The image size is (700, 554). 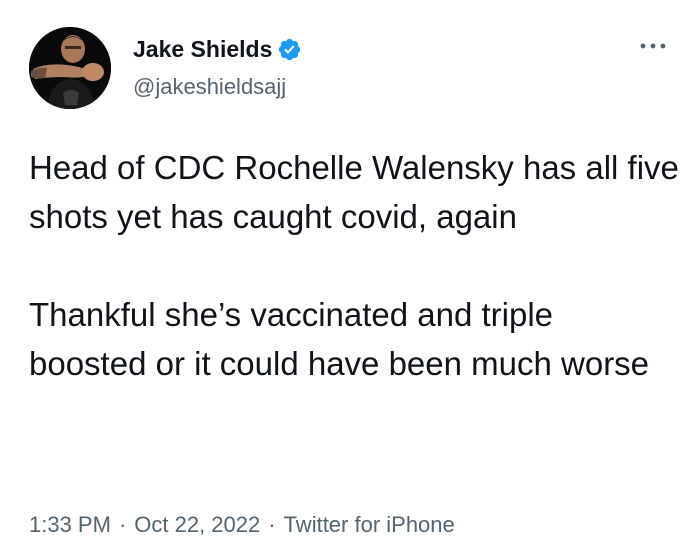 I want to click on avatar, so click(x=70, y=68).